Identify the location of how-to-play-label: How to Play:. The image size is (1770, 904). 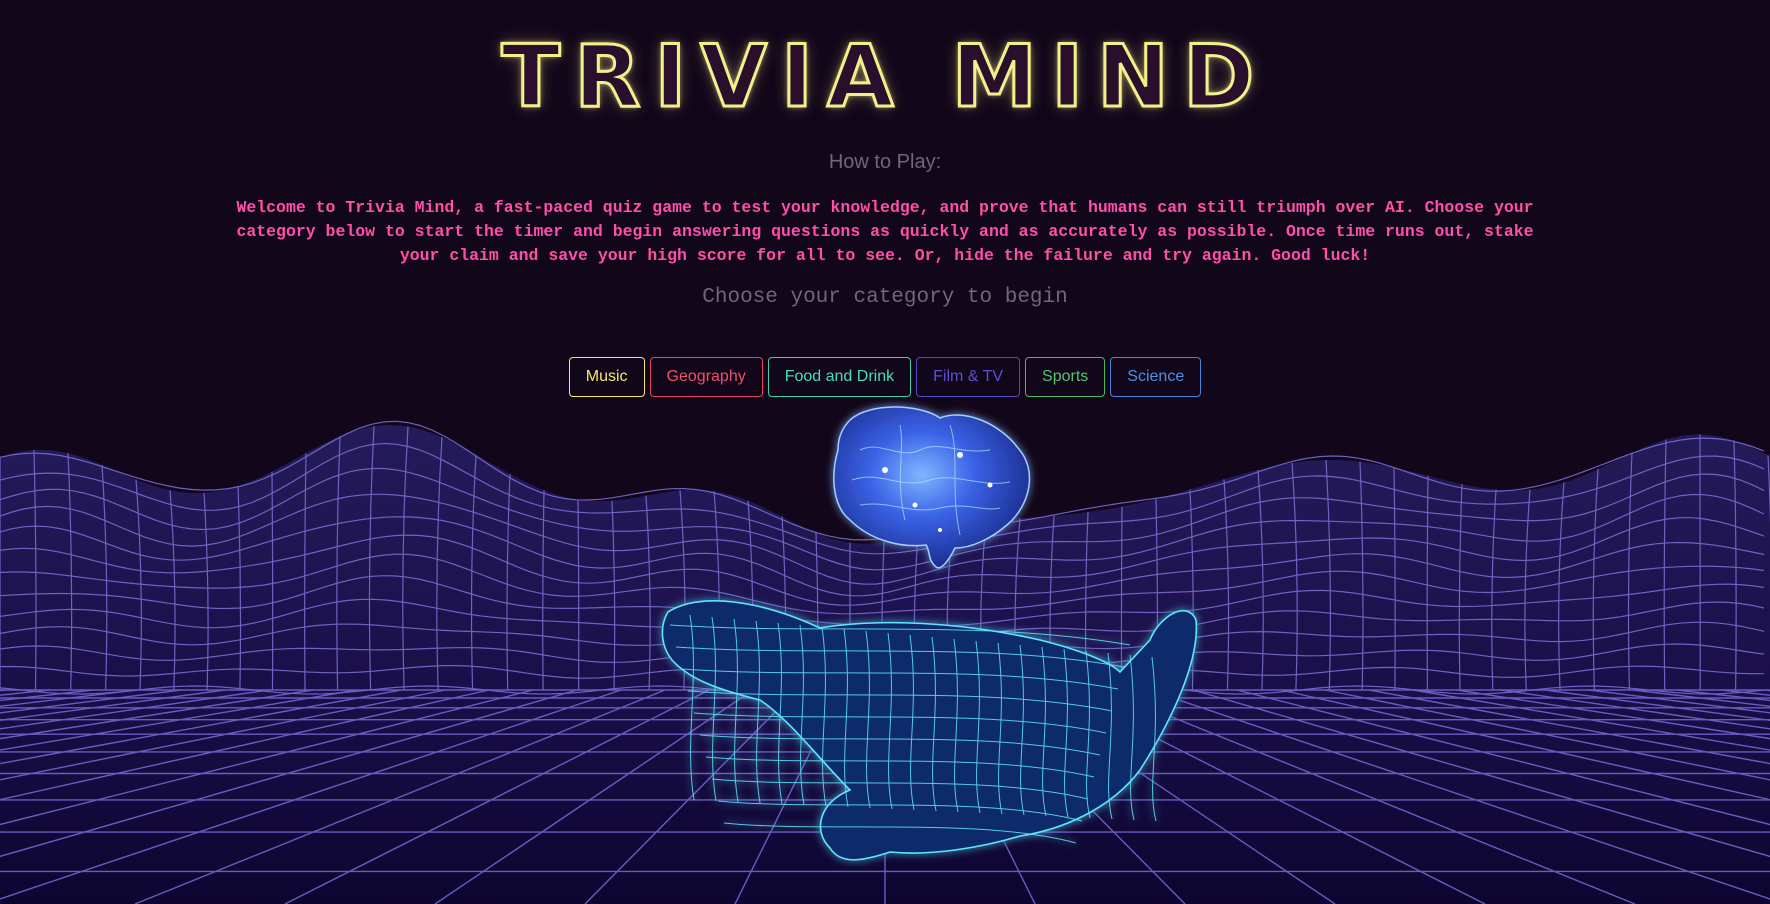
(885, 162).